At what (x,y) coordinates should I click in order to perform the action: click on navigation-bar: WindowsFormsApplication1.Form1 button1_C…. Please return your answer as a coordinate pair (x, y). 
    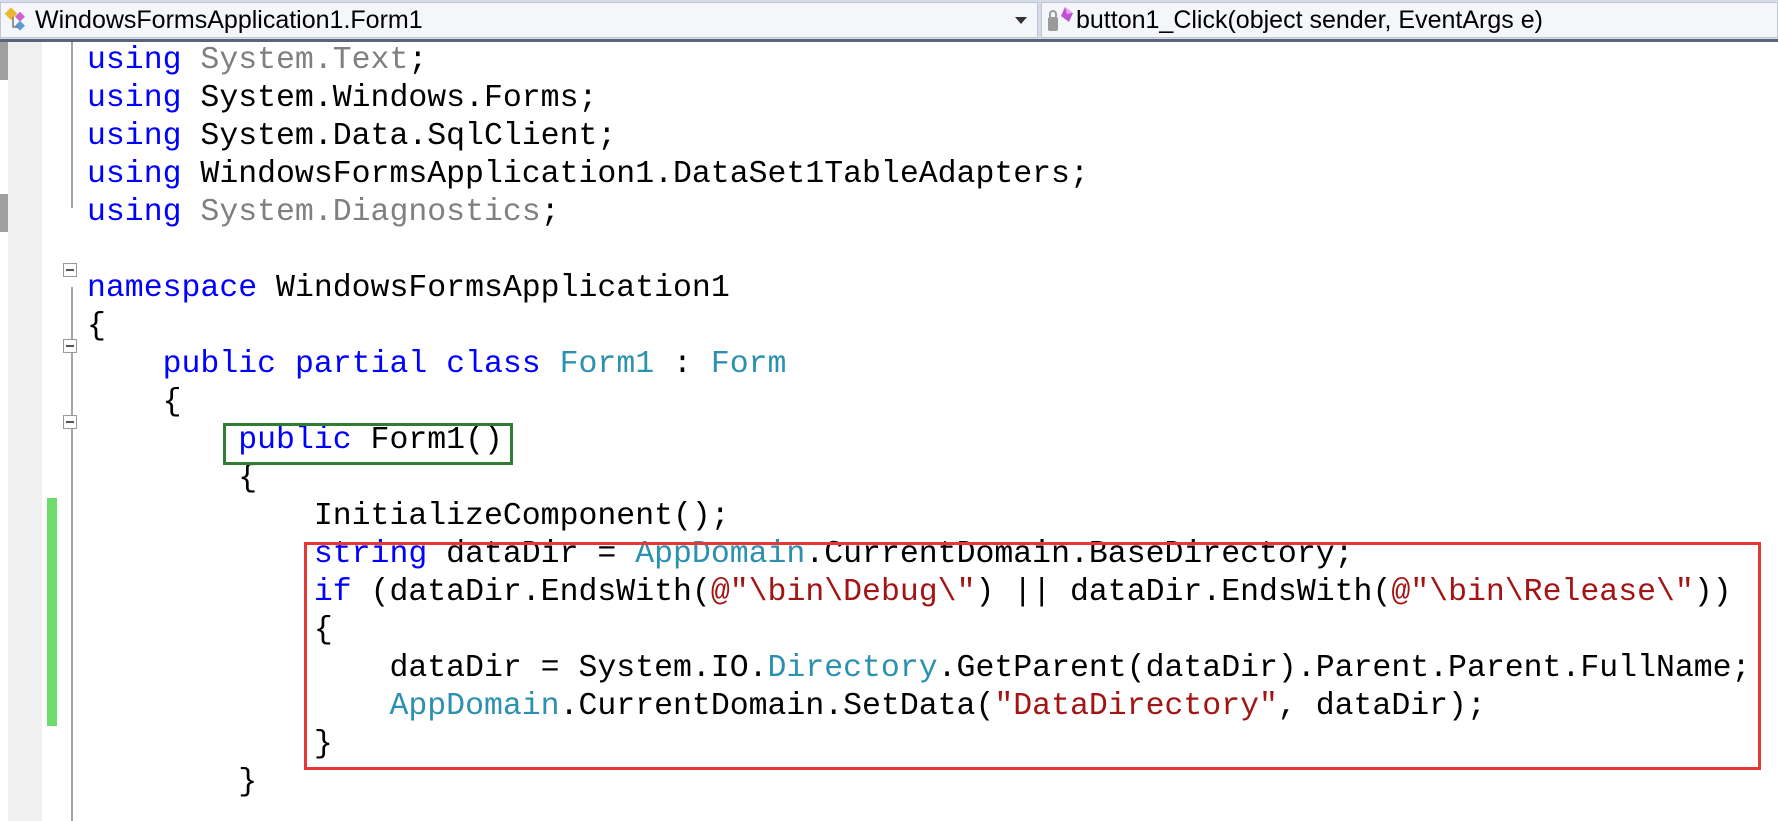
    Looking at the image, I should click on (889, 21).